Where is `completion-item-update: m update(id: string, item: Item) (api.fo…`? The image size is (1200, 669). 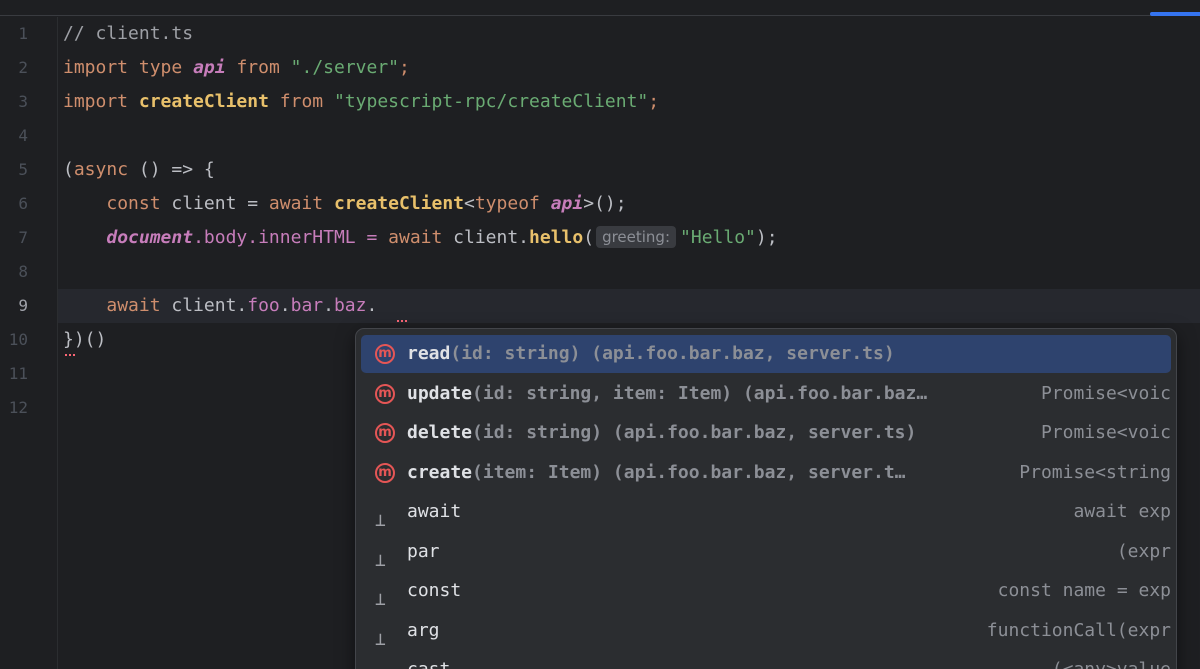
completion-item-update: m update(id: string, item: Item) (api.fo… is located at coordinates (766, 394).